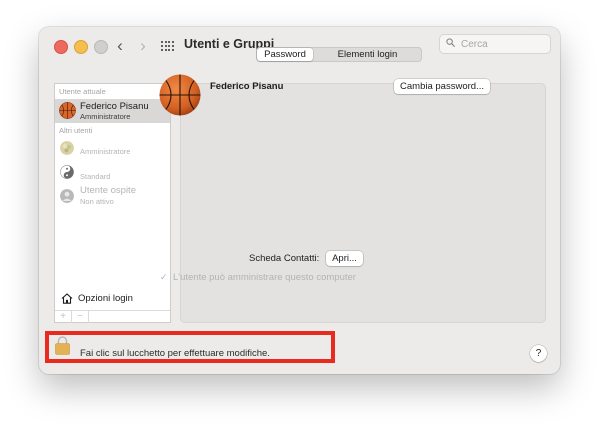 The height and width of the screenshot is (426, 600). What do you see at coordinates (367, 54) in the screenshot?
I see `tab-login-items: Elementi login` at bounding box center [367, 54].